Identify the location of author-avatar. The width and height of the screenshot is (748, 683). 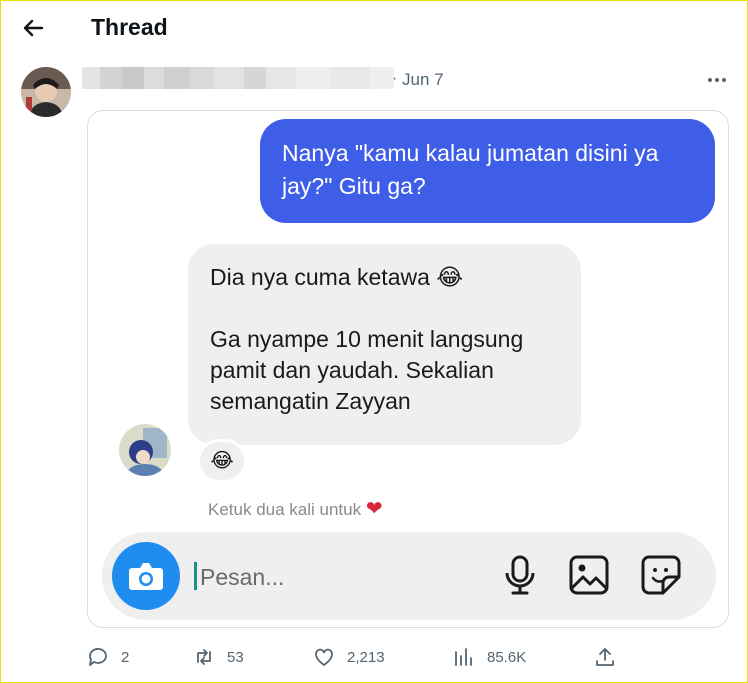
(46, 92).